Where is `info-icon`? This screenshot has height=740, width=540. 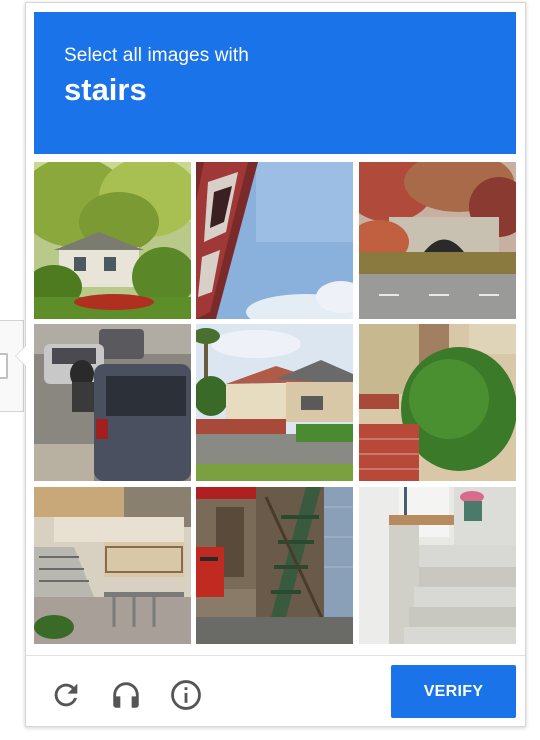 info-icon is located at coordinates (186, 695).